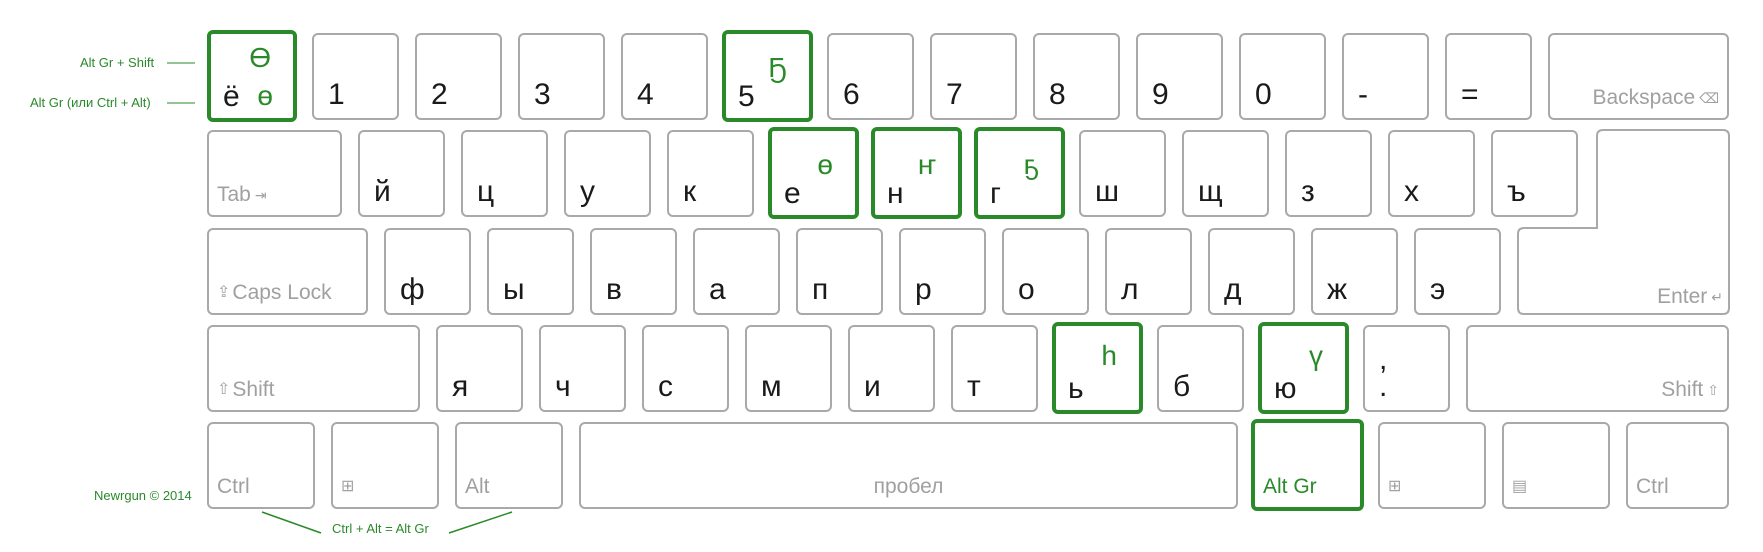 The width and height of the screenshot is (1763, 552). I want to click on key-soft-sign-alt: һ, so click(1109, 355).